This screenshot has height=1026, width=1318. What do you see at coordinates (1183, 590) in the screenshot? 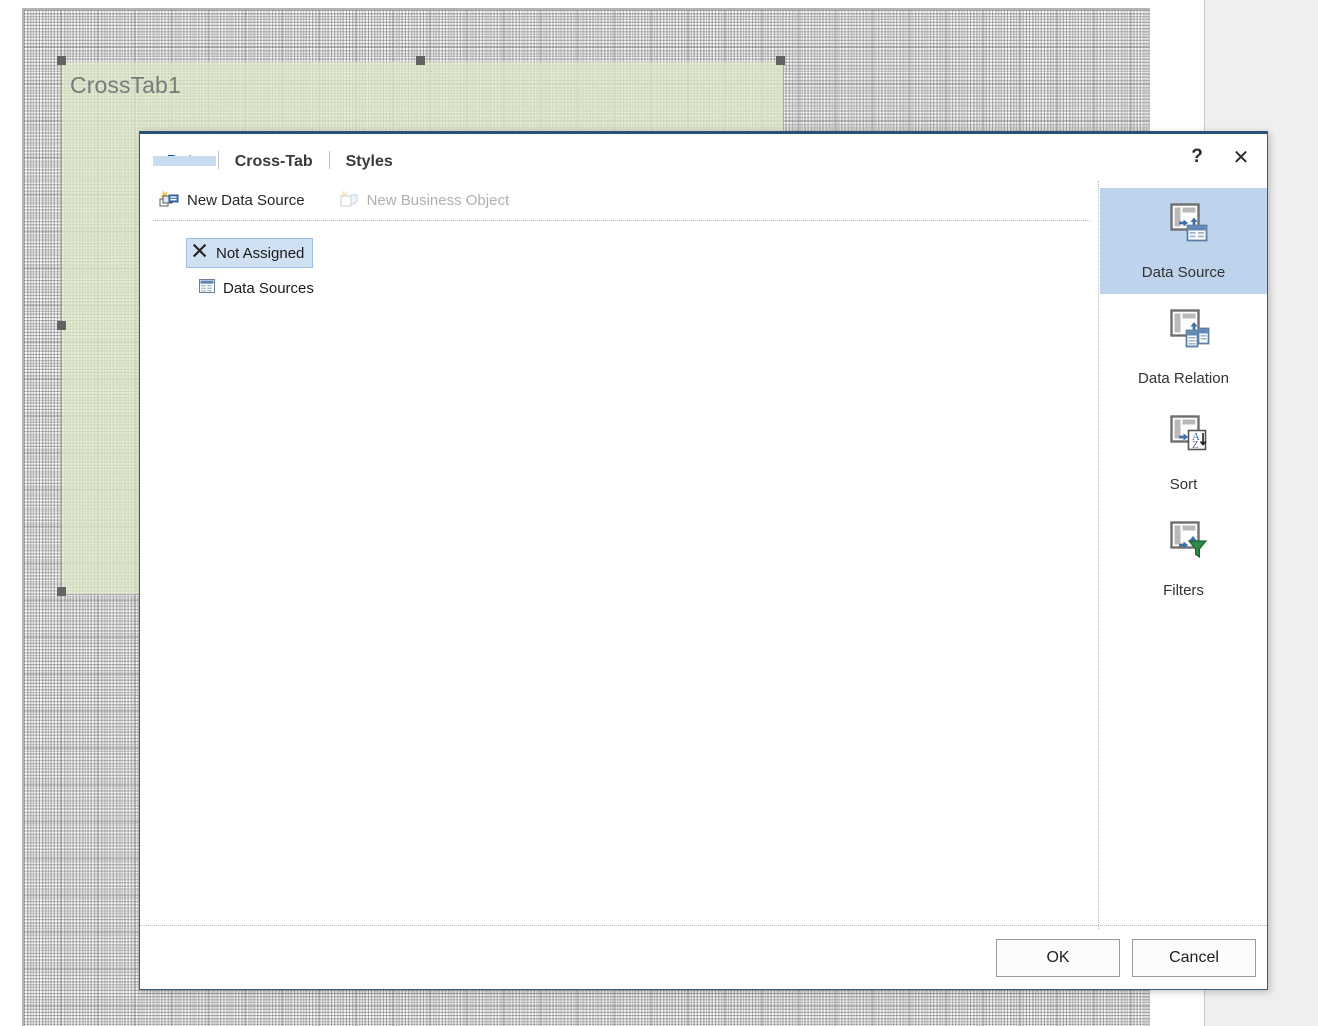
I see `rail-item-filters-label: Filters` at bounding box center [1183, 590].